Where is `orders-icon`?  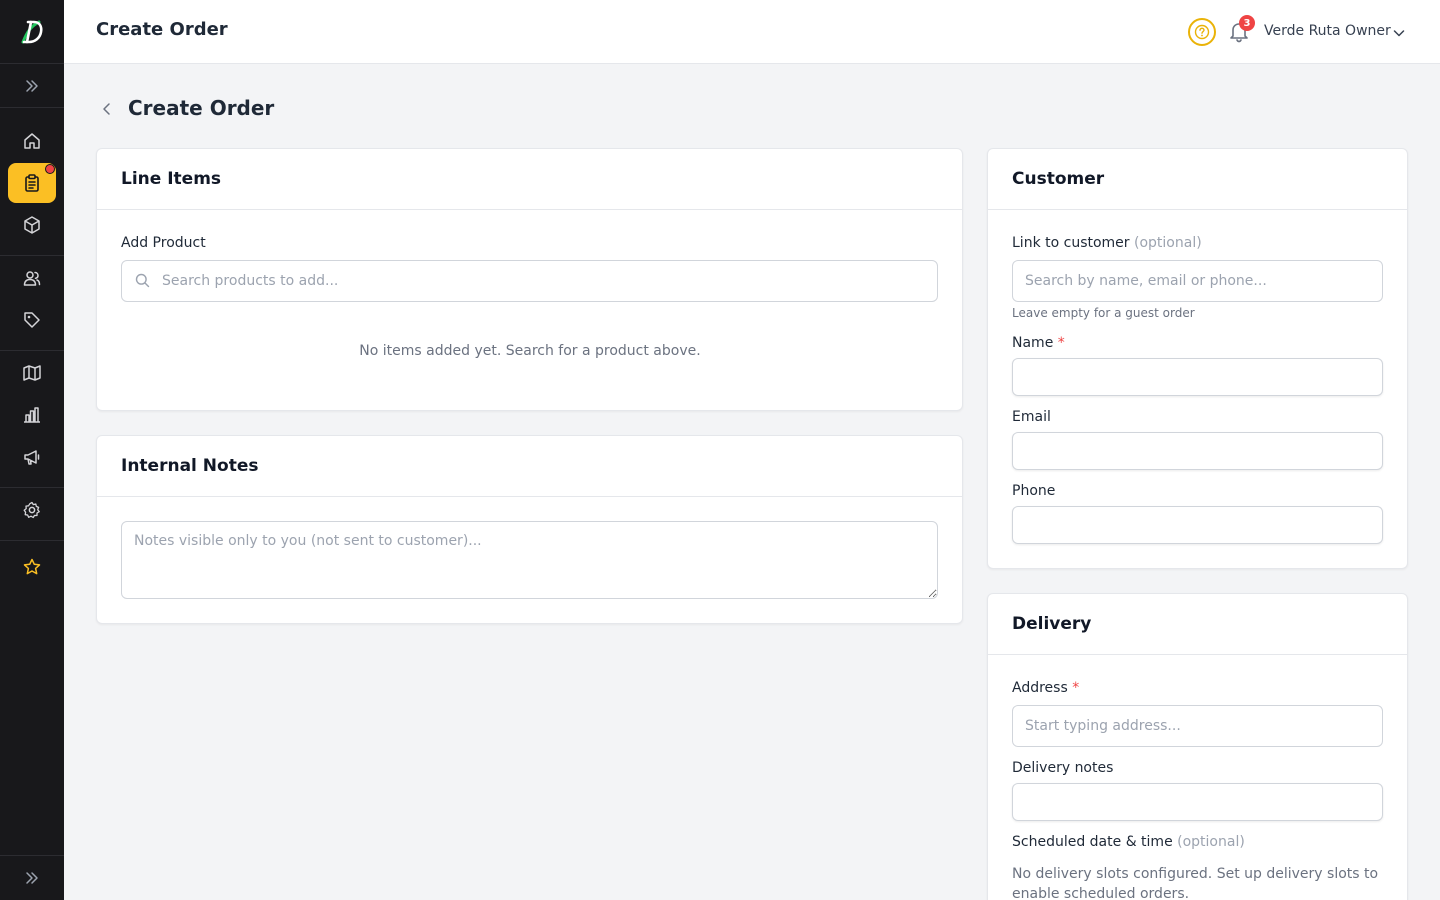
orders-icon is located at coordinates (32, 183).